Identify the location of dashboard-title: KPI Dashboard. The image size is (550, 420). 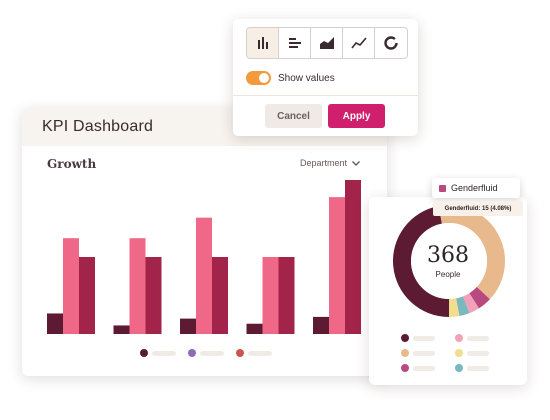
(98, 126).